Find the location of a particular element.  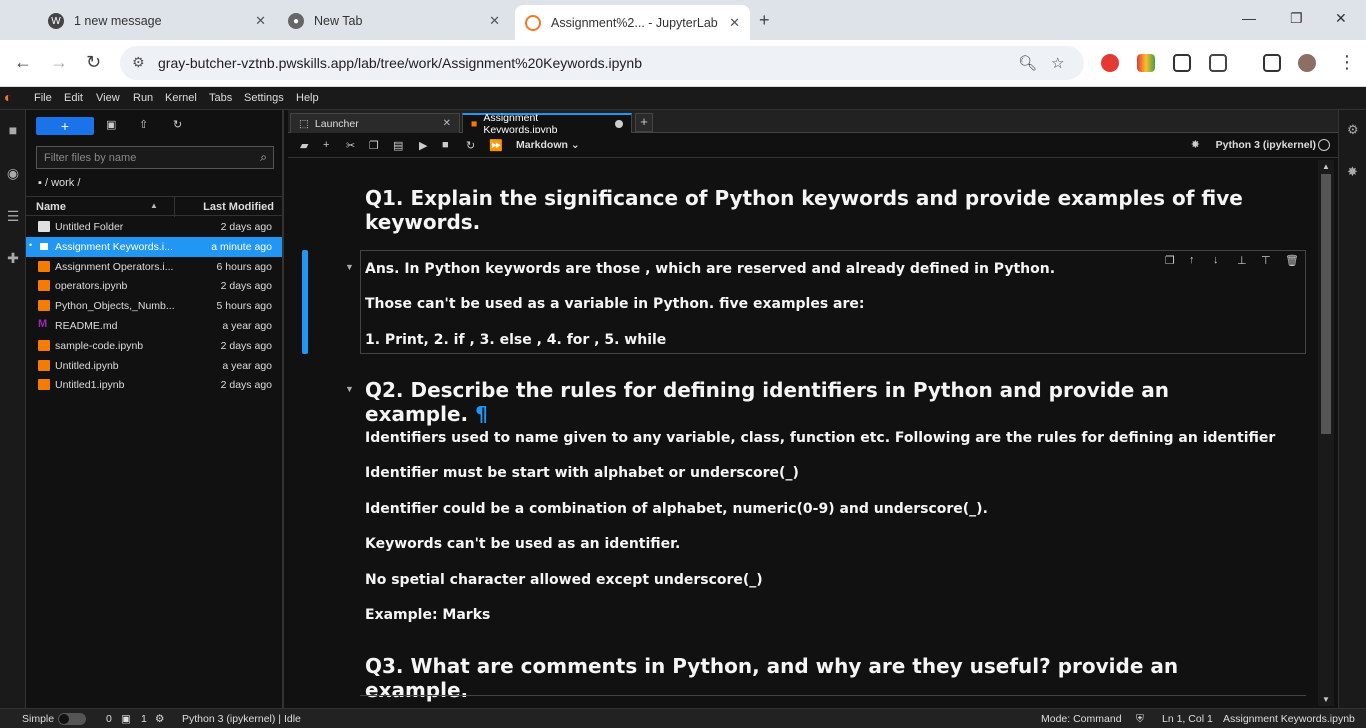

browser-tab-newtab: ● New Tab ✕ is located at coordinates (394, 21).